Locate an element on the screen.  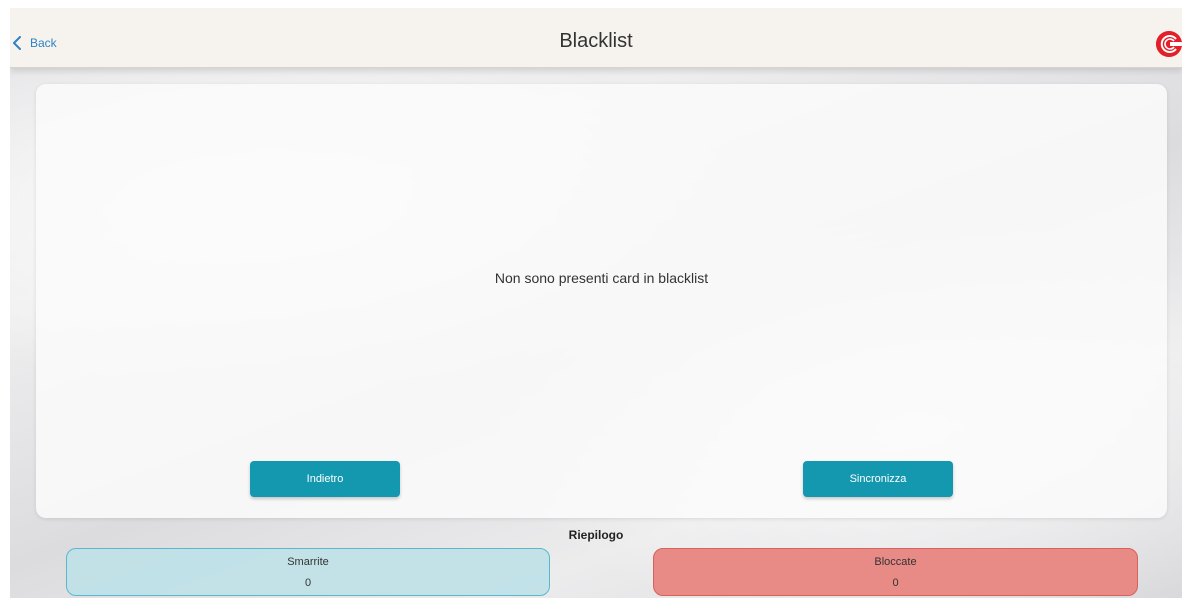
blocked-cards-label: Bloccate is located at coordinates (895, 562).